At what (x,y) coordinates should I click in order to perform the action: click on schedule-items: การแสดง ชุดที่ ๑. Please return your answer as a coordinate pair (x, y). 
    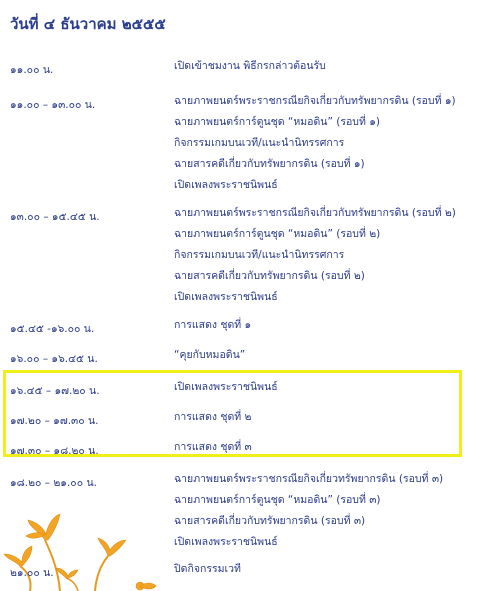
    Looking at the image, I should click on (212, 325).